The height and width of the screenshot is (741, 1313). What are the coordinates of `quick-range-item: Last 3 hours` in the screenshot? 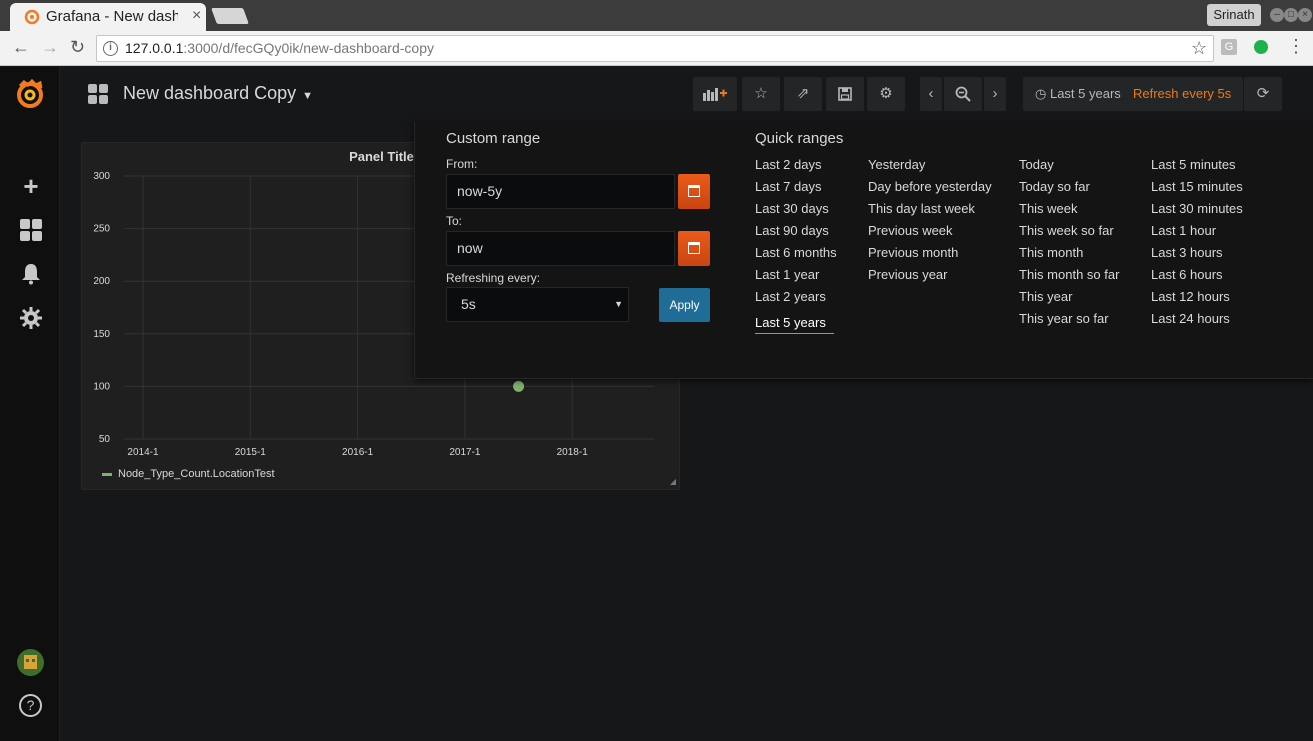 It's located at (1197, 255).